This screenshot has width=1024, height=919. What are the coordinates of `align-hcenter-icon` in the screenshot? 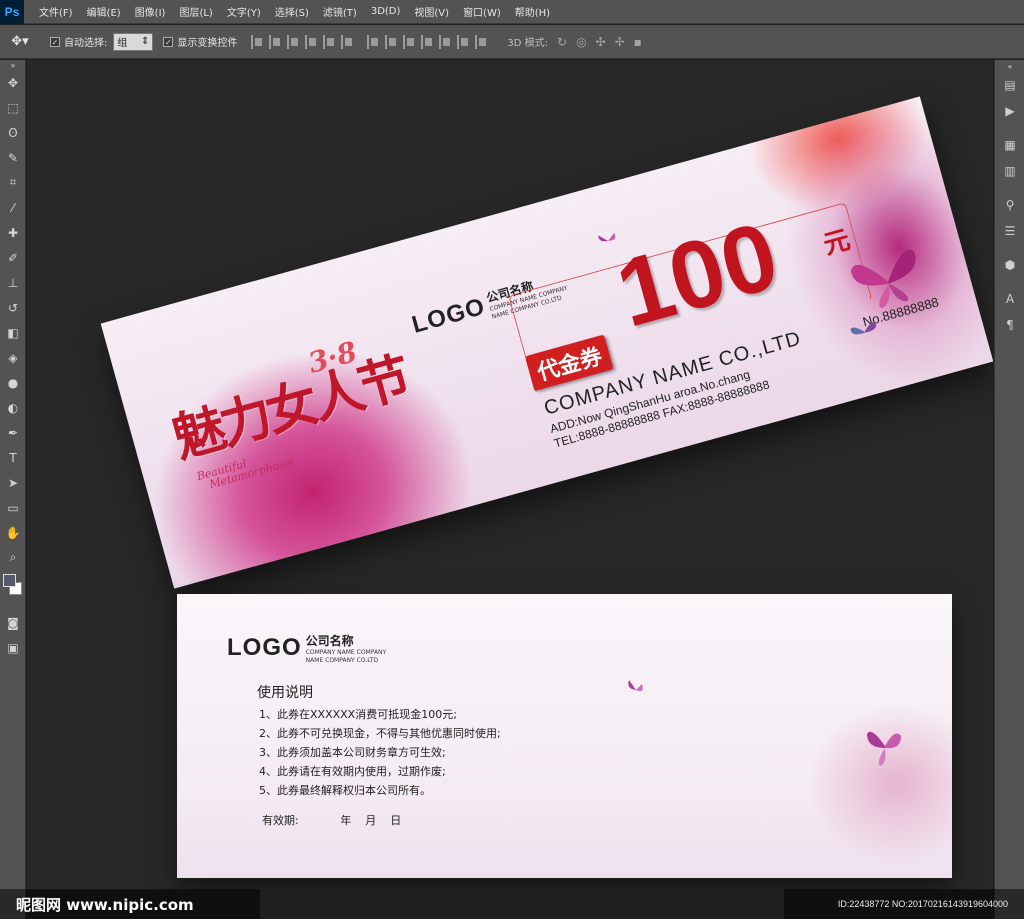 It's located at (329, 41).